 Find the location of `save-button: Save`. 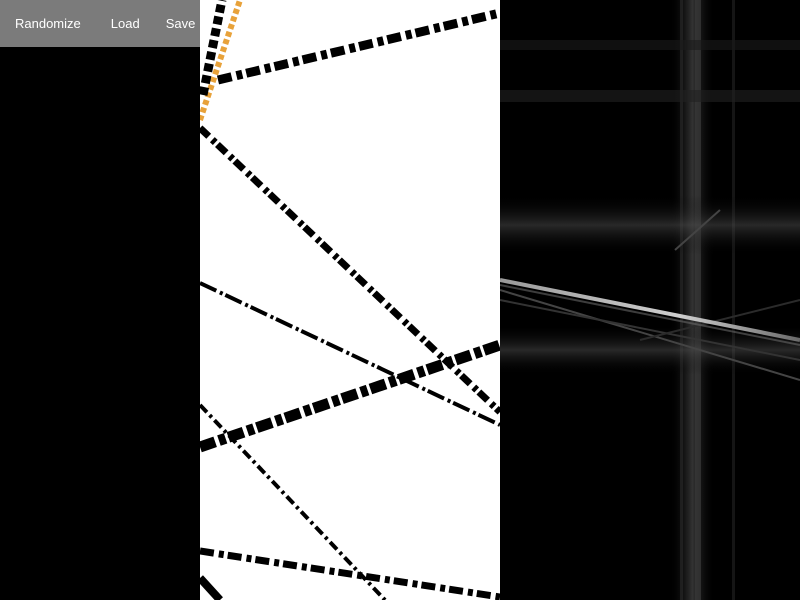

save-button: Save is located at coordinates (181, 23).